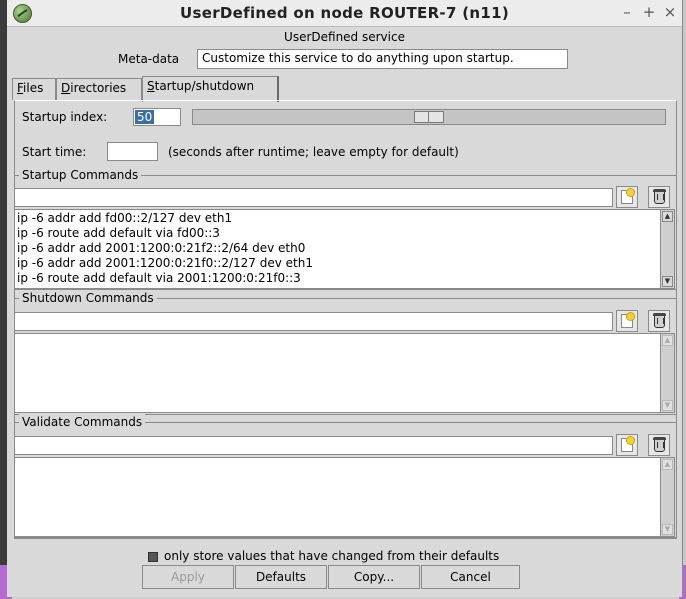 This screenshot has width=686, height=599. I want to click on start-time-label: Start time:, so click(54, 152).